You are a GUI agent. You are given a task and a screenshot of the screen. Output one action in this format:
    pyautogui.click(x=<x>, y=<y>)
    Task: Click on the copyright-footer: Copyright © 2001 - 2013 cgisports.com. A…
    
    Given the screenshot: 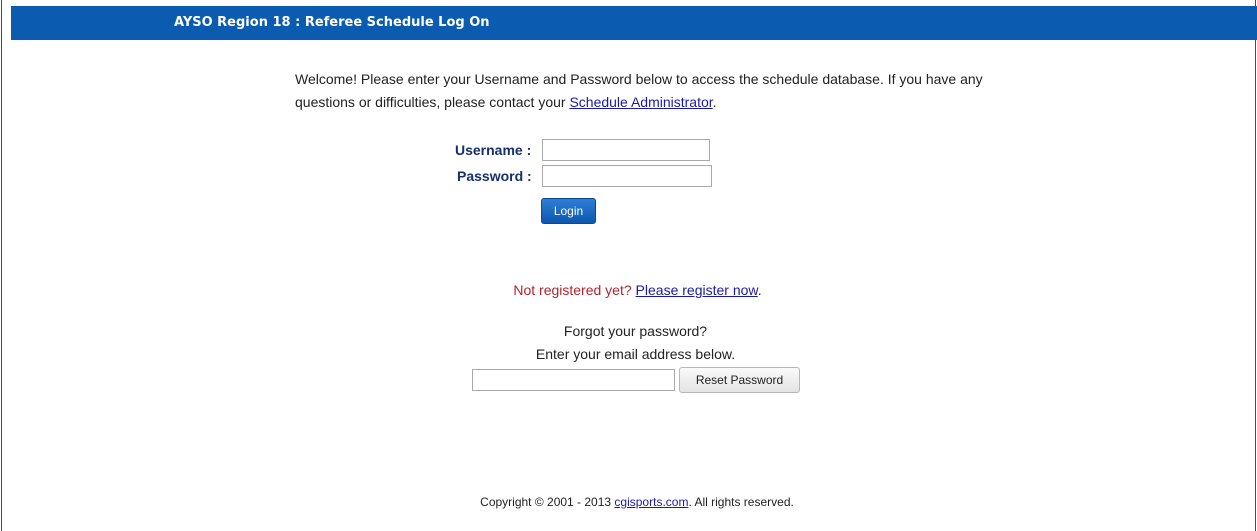 What is the action you would take?
    pyautogui.click(x=629, y=502)
    